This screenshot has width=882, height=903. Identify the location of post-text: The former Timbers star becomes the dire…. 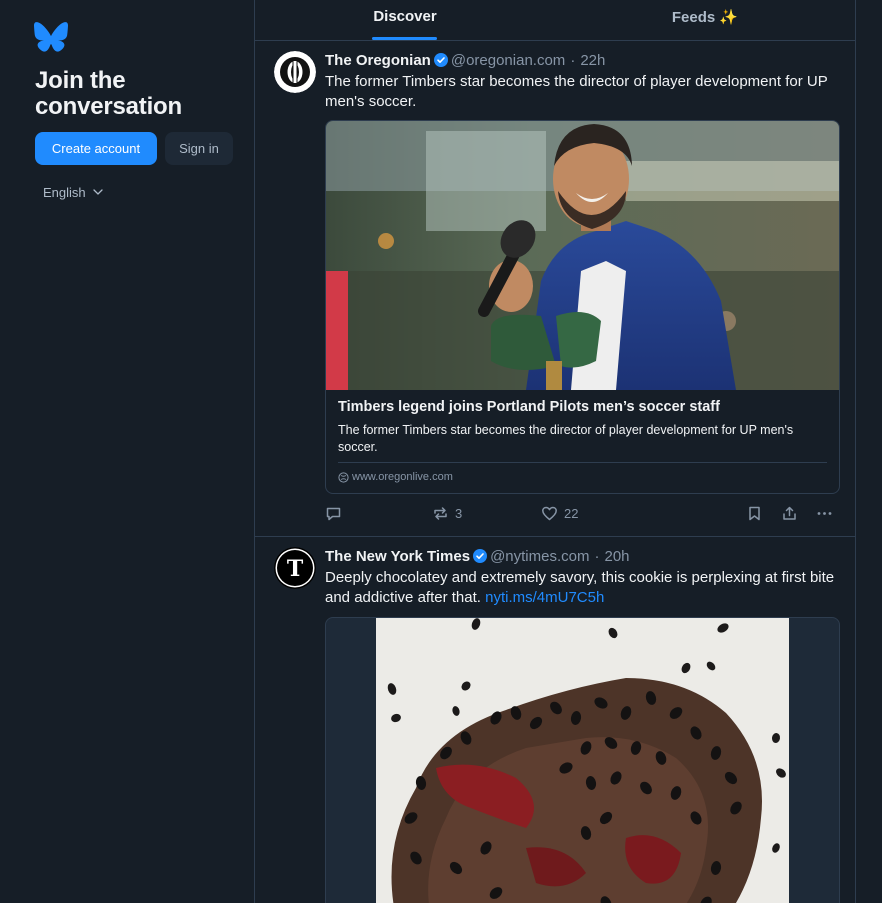
(576, 91).